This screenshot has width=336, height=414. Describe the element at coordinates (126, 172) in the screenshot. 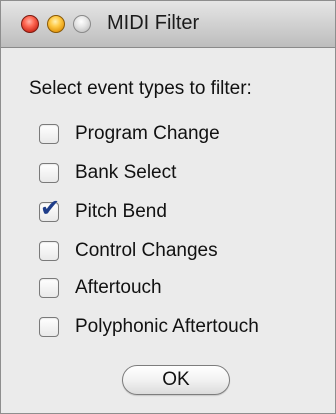

I see `bank-select-label: Bank Select` at that location.